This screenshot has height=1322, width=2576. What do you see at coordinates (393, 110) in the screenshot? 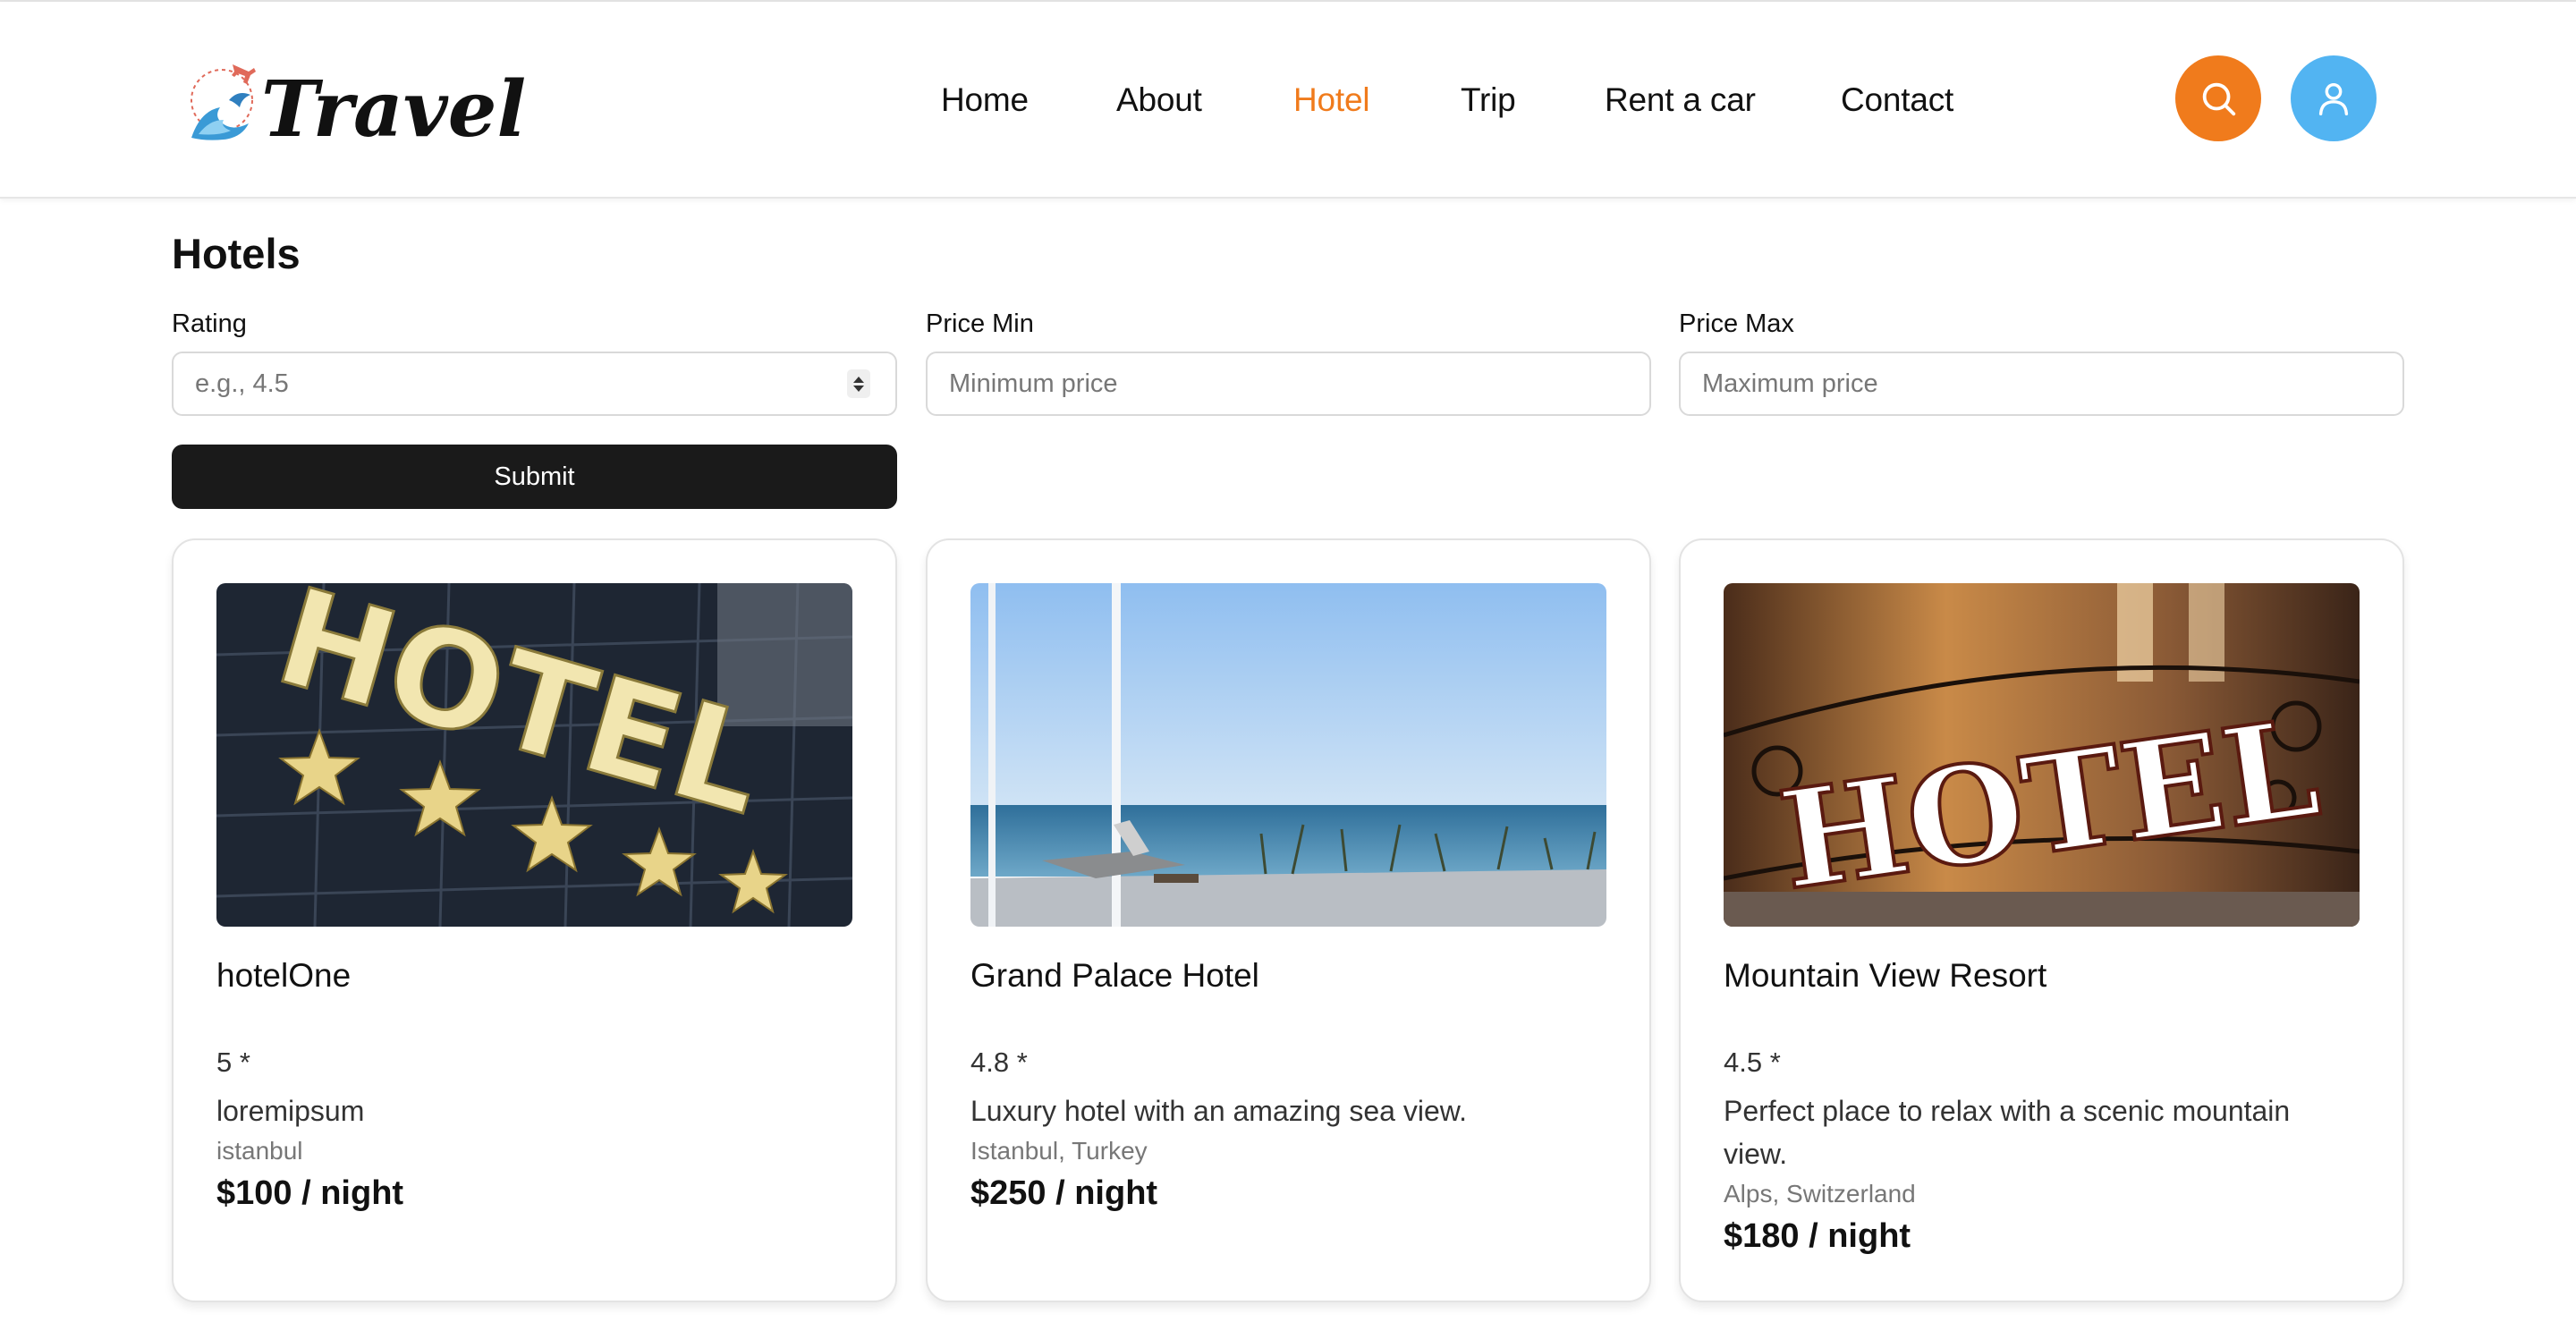
I see `svg-text: Travel` at bounding box center [393, 110].